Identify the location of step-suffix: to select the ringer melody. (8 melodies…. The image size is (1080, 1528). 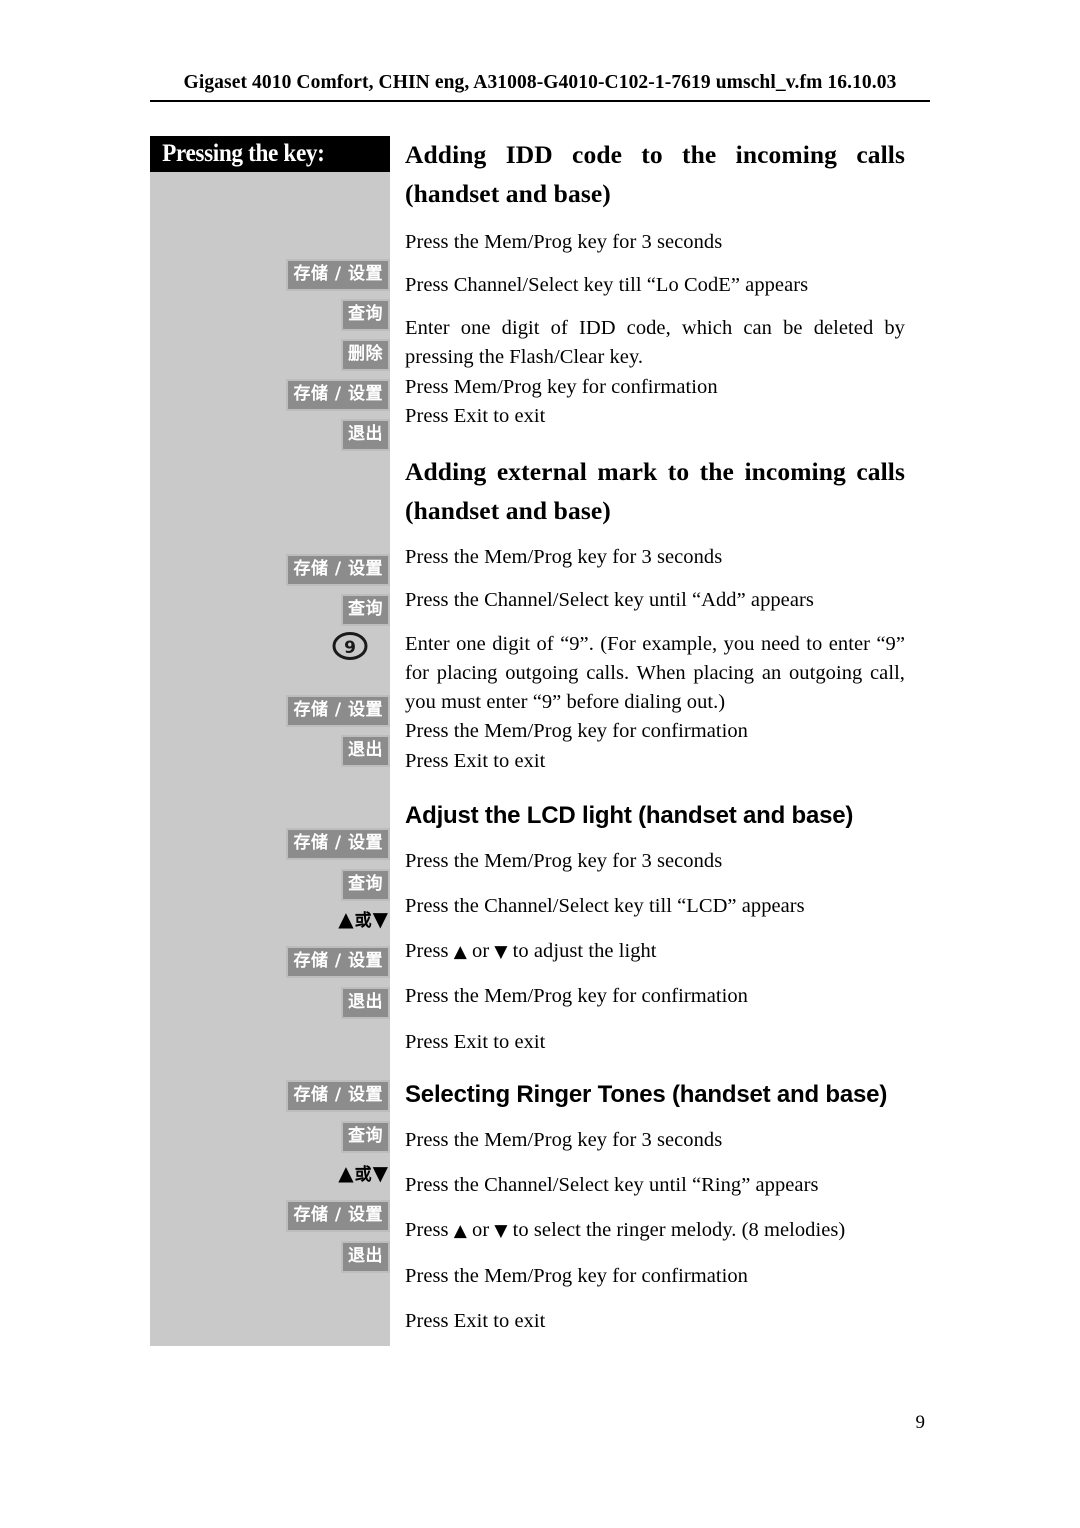
(676, 1230).